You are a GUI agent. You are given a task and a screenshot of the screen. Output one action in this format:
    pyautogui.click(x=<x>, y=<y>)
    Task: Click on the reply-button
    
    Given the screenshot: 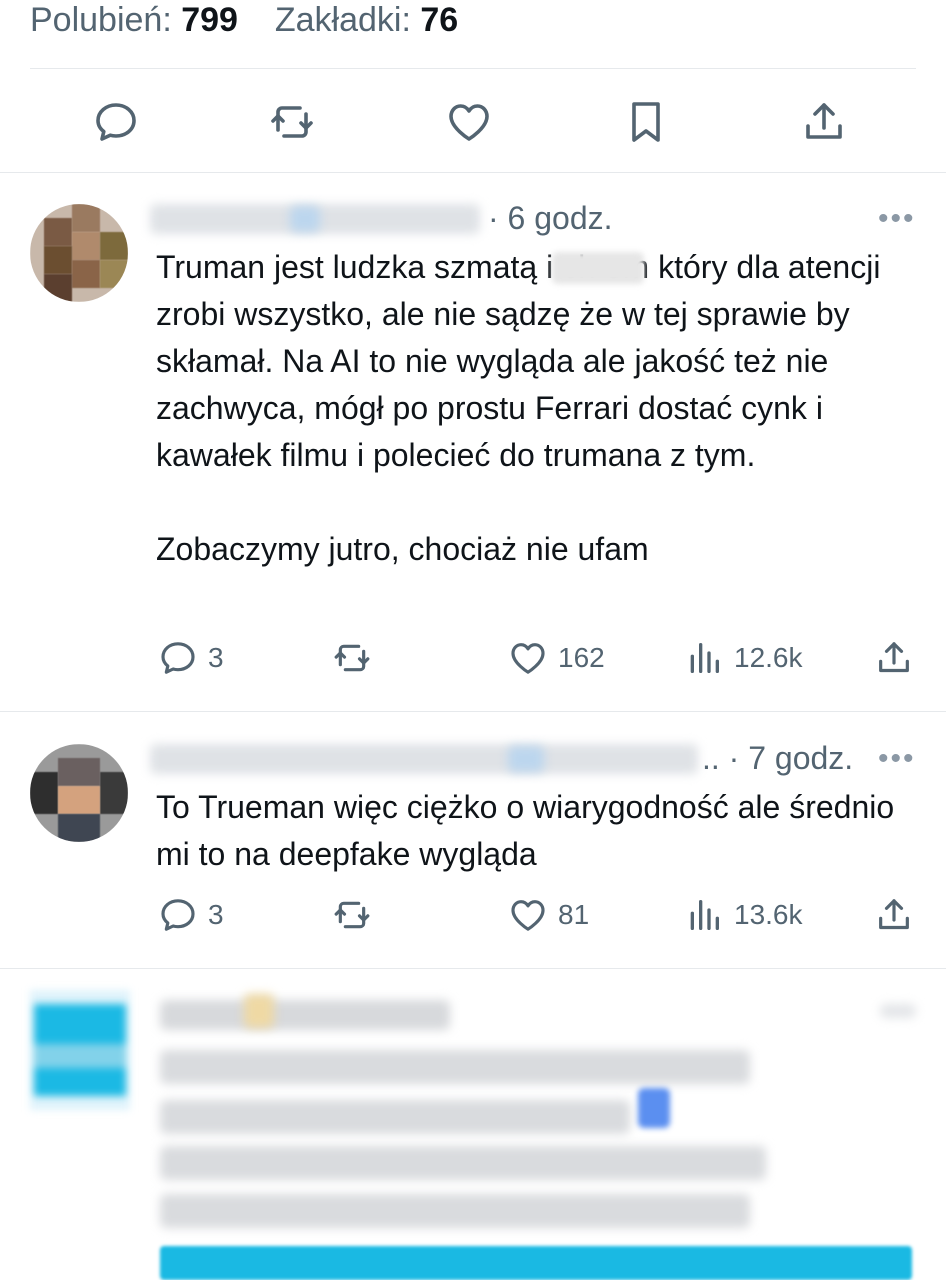 What is the action you would take?
    pyautogui.click(x=116, y=122)
    